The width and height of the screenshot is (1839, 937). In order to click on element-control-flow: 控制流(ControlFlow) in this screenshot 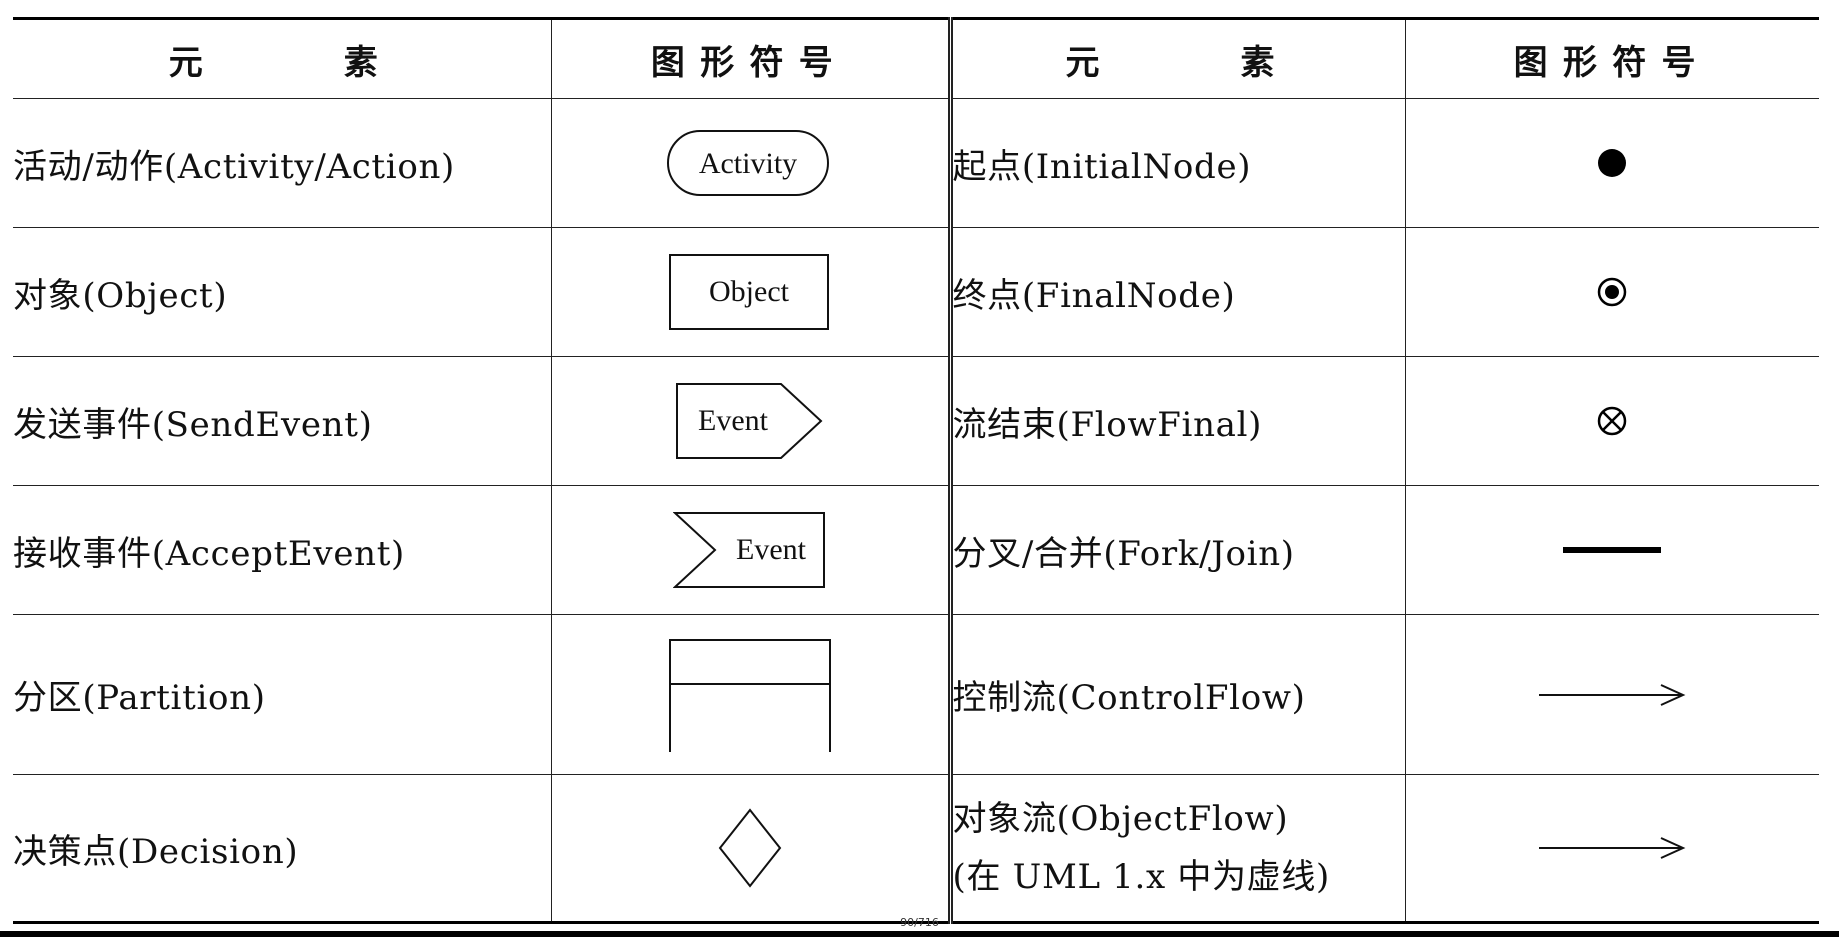, I will do `click(1178, 694)`.